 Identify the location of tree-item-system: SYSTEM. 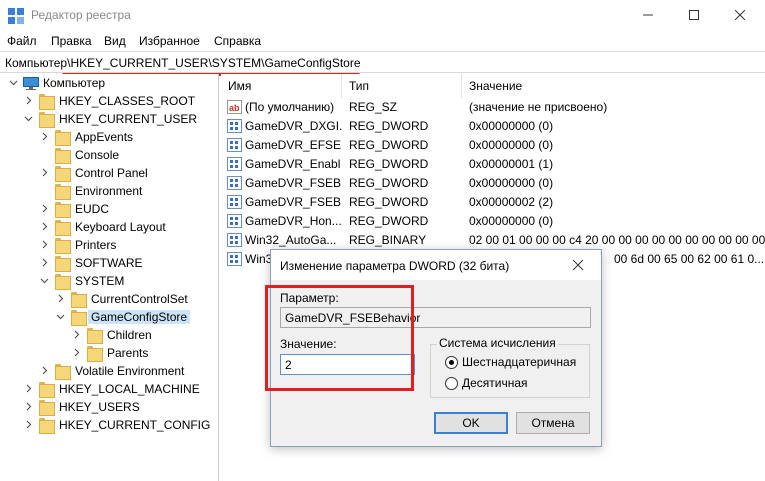
(109, 281).